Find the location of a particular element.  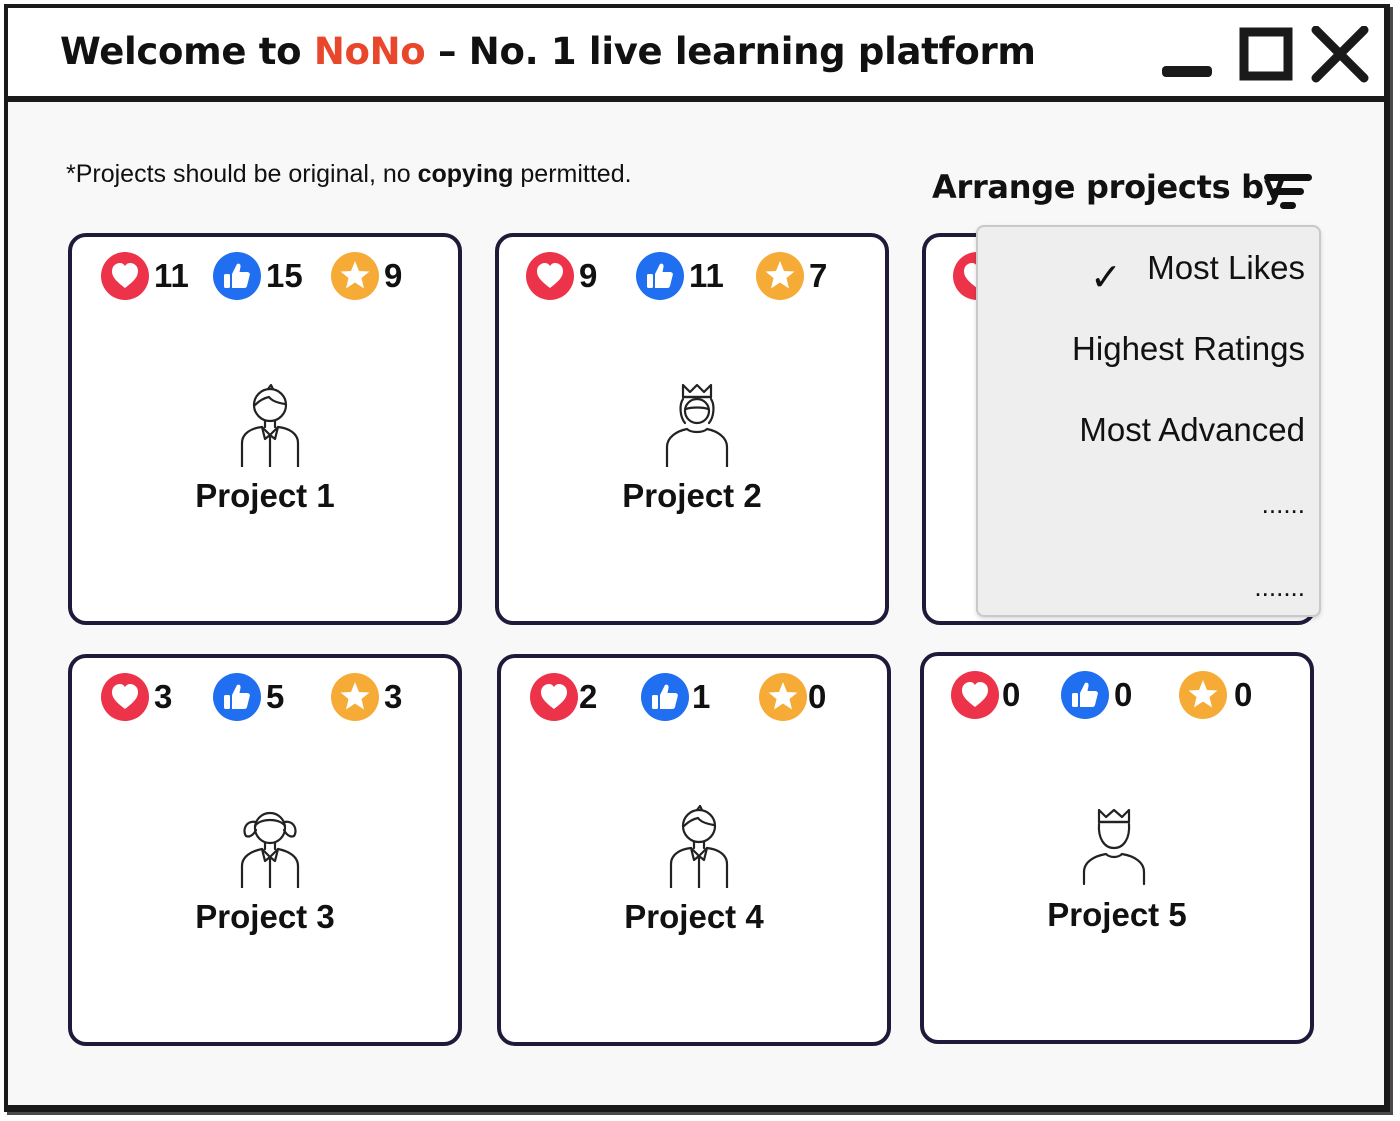

maximize-icon is located at coordinates (1266, 54).